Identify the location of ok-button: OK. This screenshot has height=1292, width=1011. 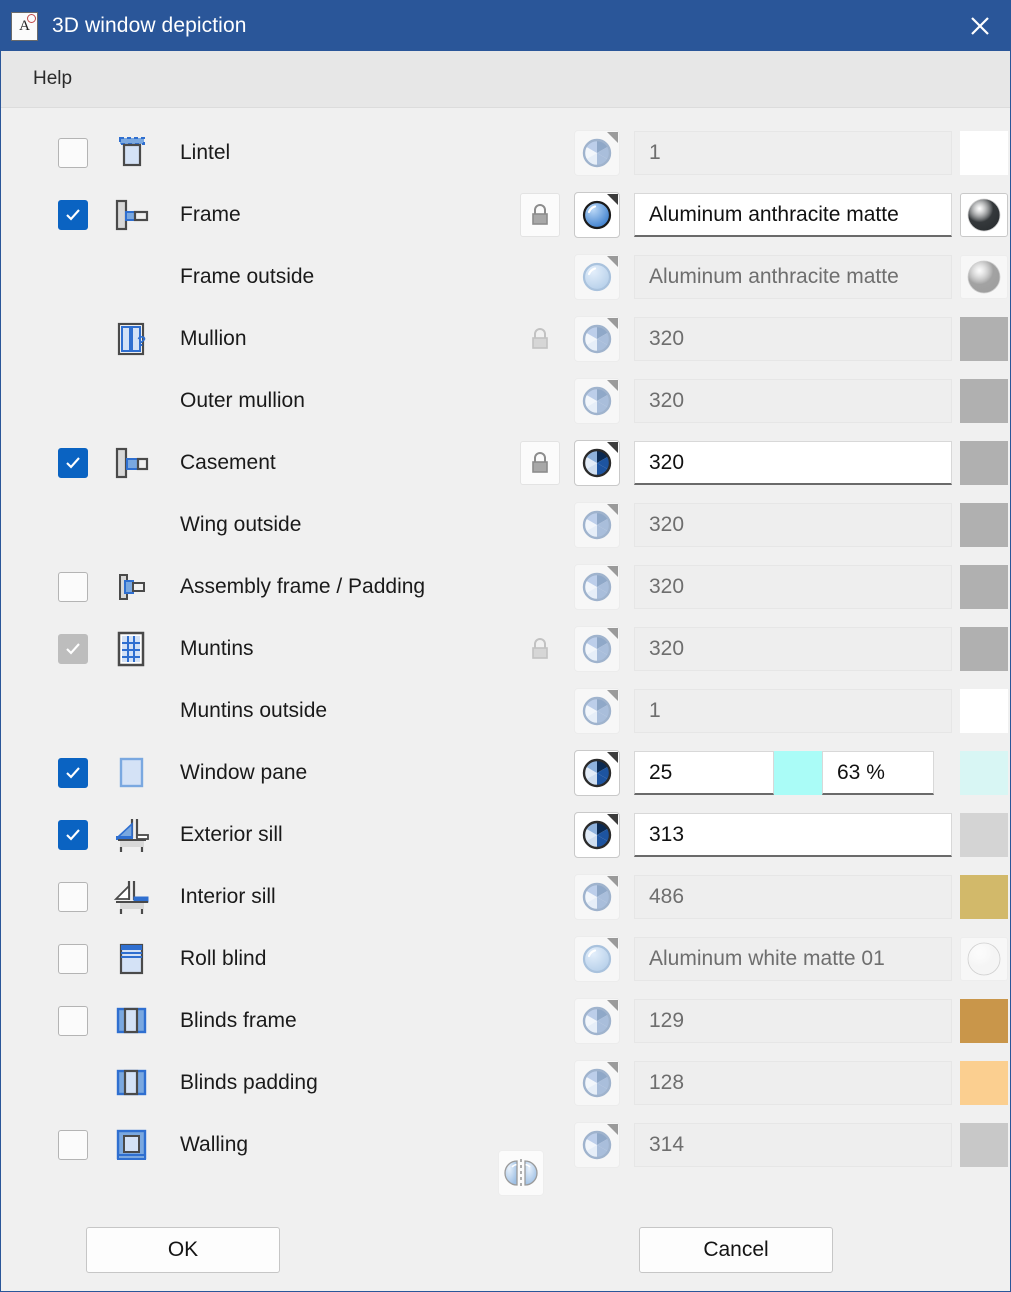
(183, 1250).